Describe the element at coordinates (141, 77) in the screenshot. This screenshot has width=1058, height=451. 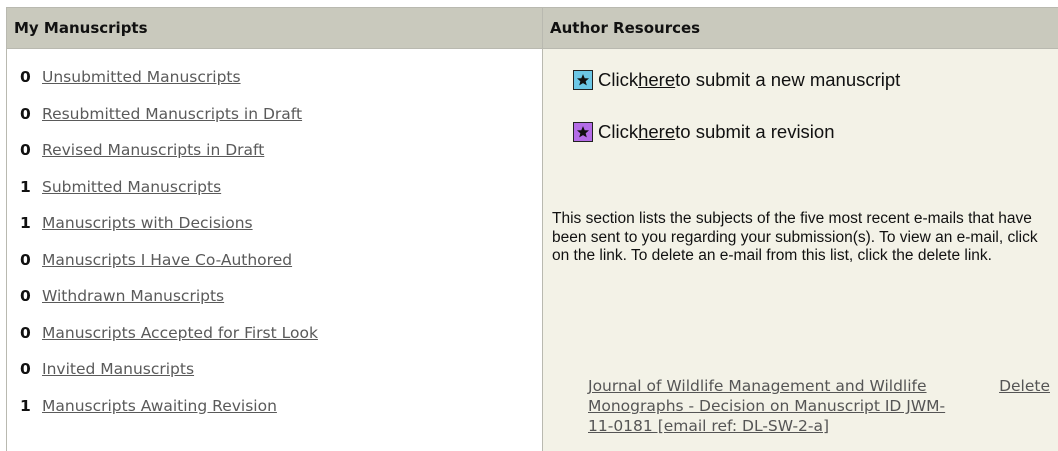
I see `manuscript-link-unsubmitted: Unsubmitted Manuscripts` at that location.